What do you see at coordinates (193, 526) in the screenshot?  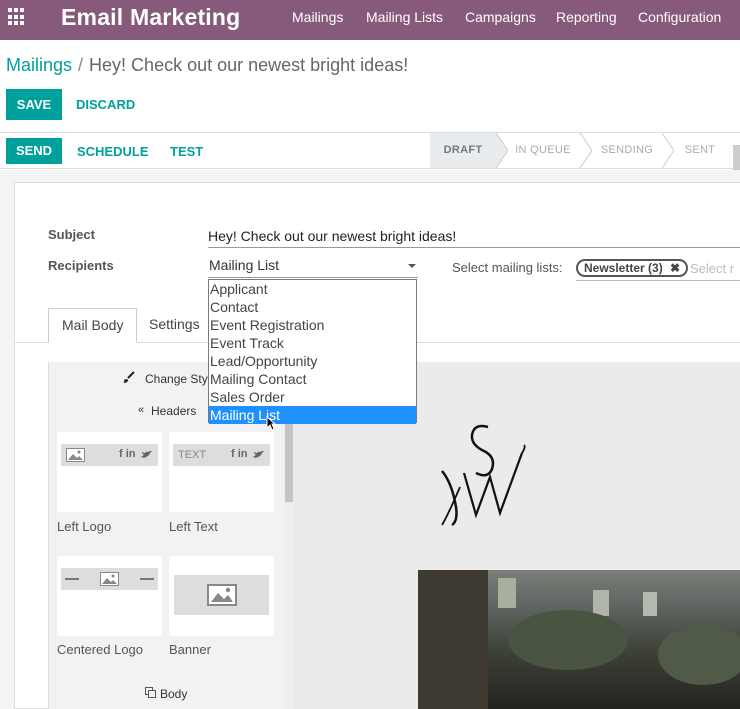 I see `snippet-left-text-label: Left Text` at bounding box center [193, 526].